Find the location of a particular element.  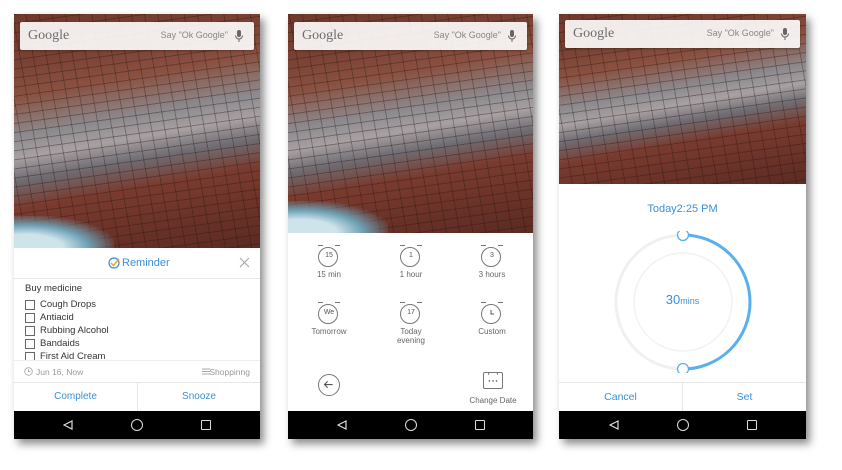

checklist-item: Antiacid is located at coordinates (135, 317).